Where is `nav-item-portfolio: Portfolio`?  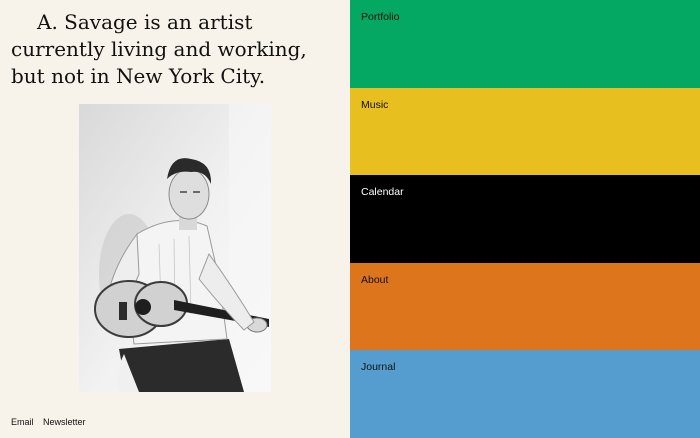 nav-item-portfolio: Portfolio is located at coordinates (525, 44).